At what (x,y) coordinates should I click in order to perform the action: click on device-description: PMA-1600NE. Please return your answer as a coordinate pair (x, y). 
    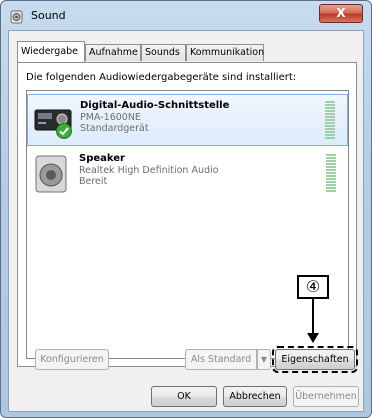
    Looking at the image, I should click on (110, 117).